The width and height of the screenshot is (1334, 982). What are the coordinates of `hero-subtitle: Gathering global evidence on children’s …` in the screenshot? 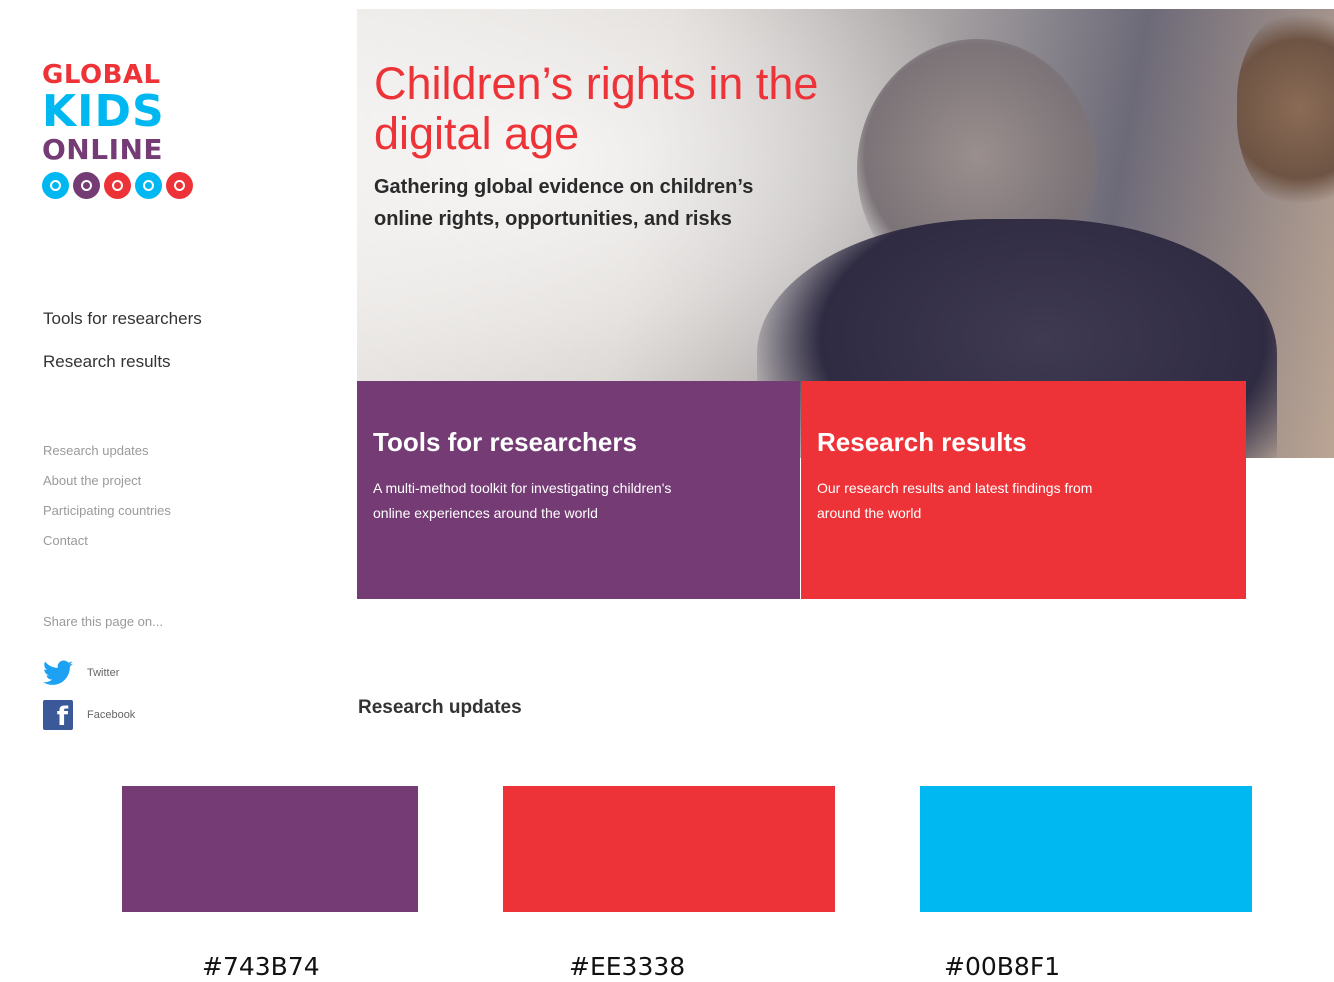 It's located at (564, 203).